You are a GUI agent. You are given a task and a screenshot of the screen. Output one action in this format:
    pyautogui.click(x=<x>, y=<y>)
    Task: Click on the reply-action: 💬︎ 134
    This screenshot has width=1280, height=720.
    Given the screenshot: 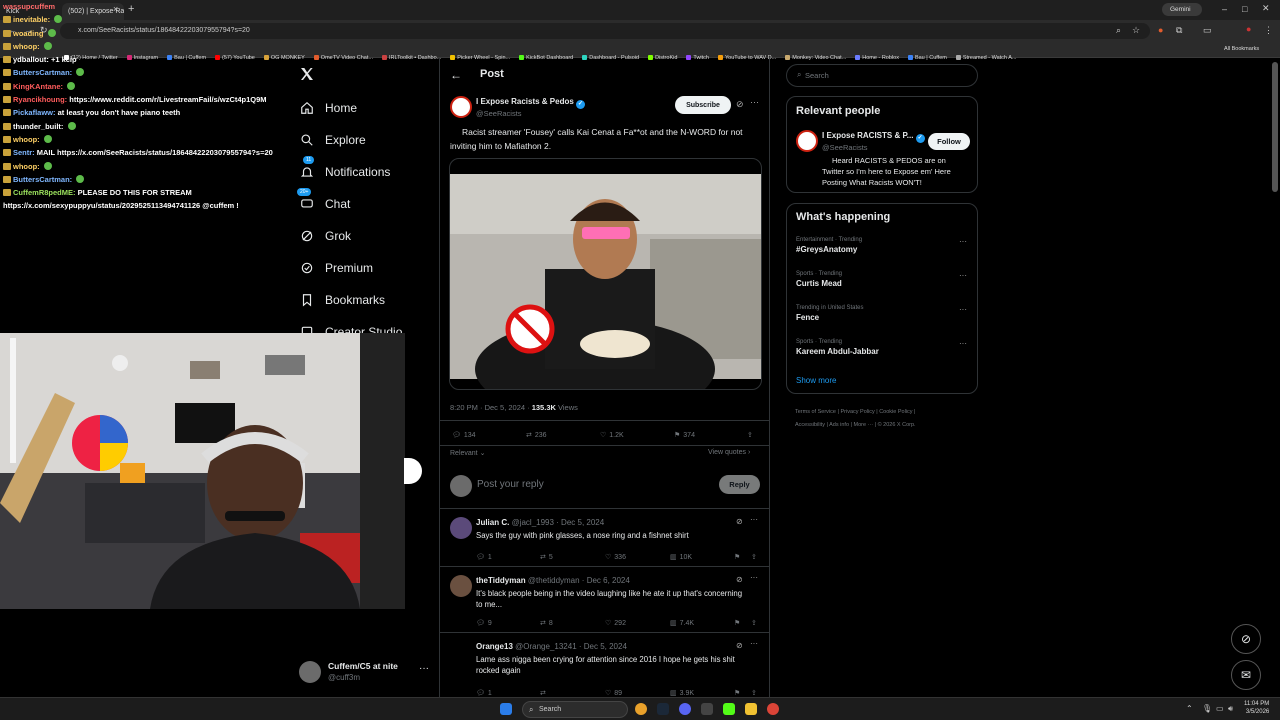 What is the action you would take?
    pyautogui.click(x=464, y=435)
    